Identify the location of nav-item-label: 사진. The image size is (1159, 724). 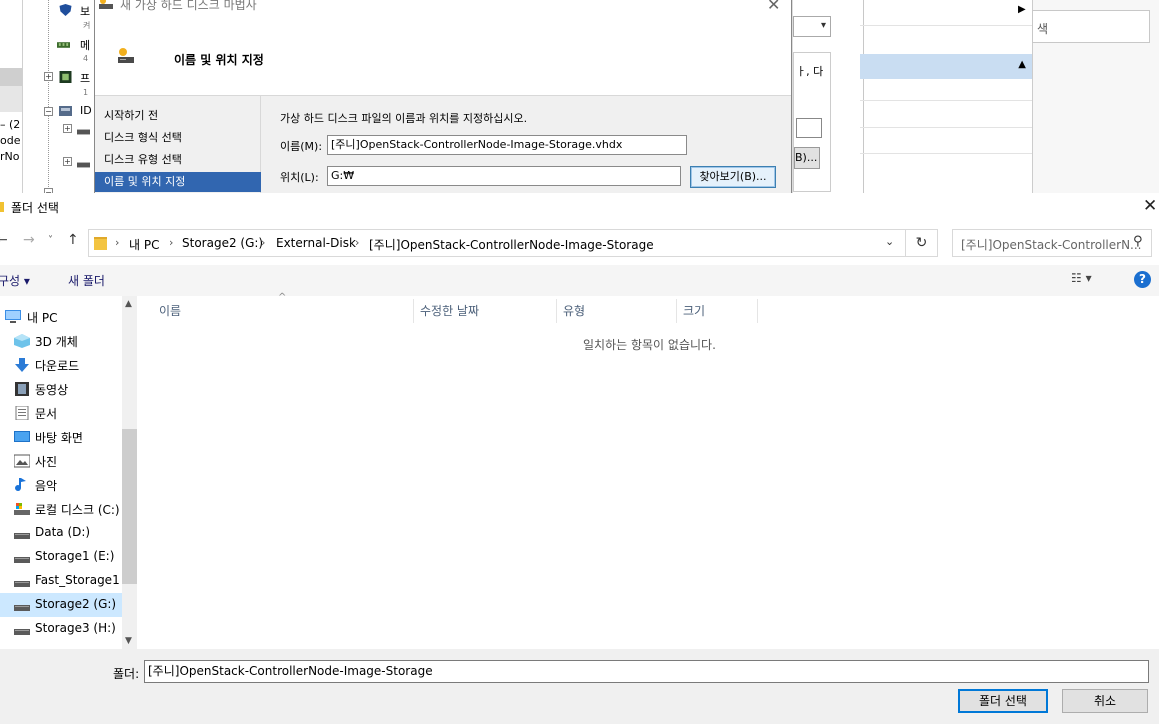
(46, 462).